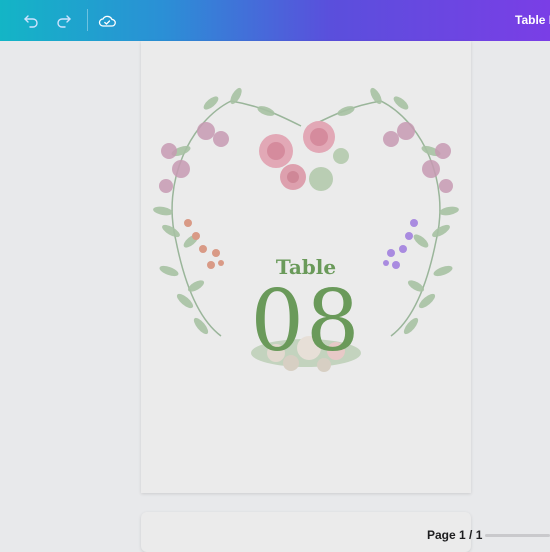 Image resolution: width=550 pixels, height=552 pixels. I want to click on undo-button, so click(31, 21).